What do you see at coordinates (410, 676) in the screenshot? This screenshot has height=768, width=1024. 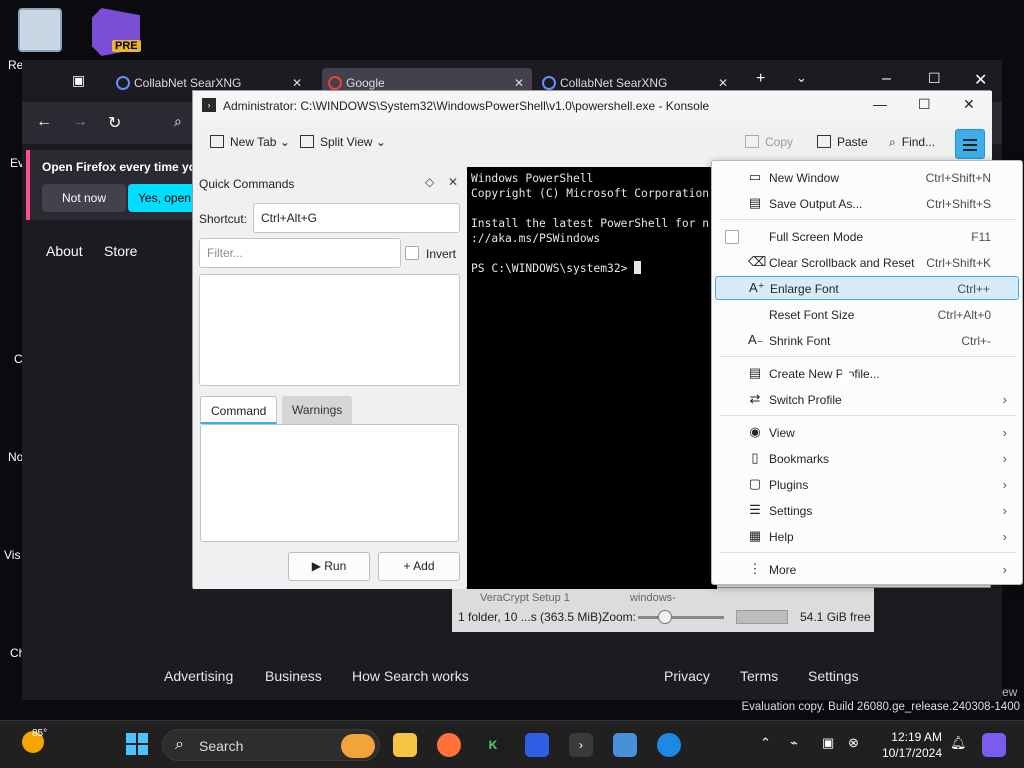 I see `how-search-works-link: How Search works` at bounding box center [410, 676].